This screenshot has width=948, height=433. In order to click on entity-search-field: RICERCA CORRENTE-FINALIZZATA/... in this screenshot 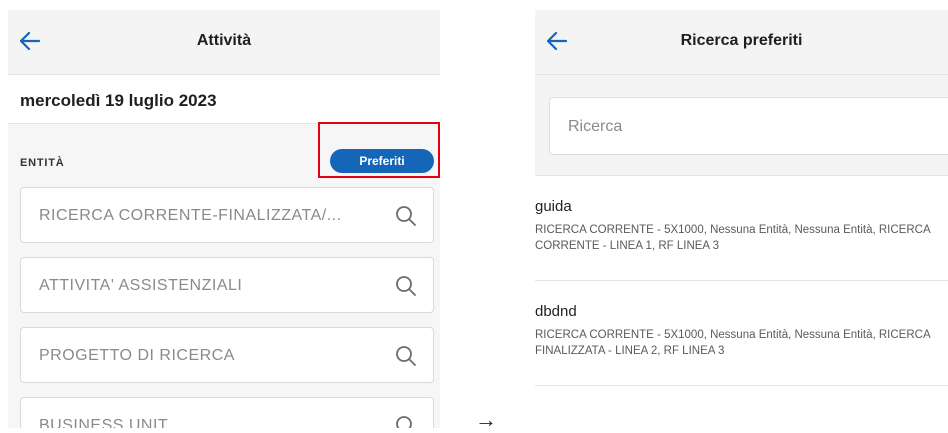, I will do `click(227, 215)`.